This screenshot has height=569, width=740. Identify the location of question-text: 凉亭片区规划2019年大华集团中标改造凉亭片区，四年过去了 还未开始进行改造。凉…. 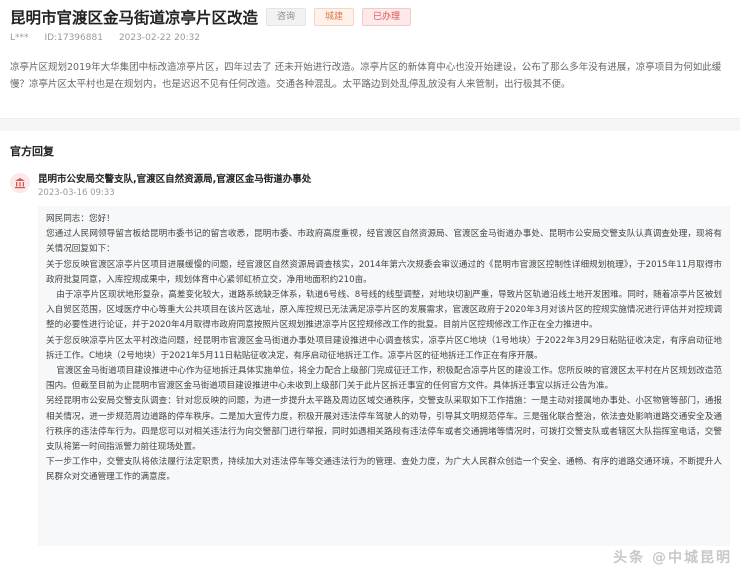
(366, 76).